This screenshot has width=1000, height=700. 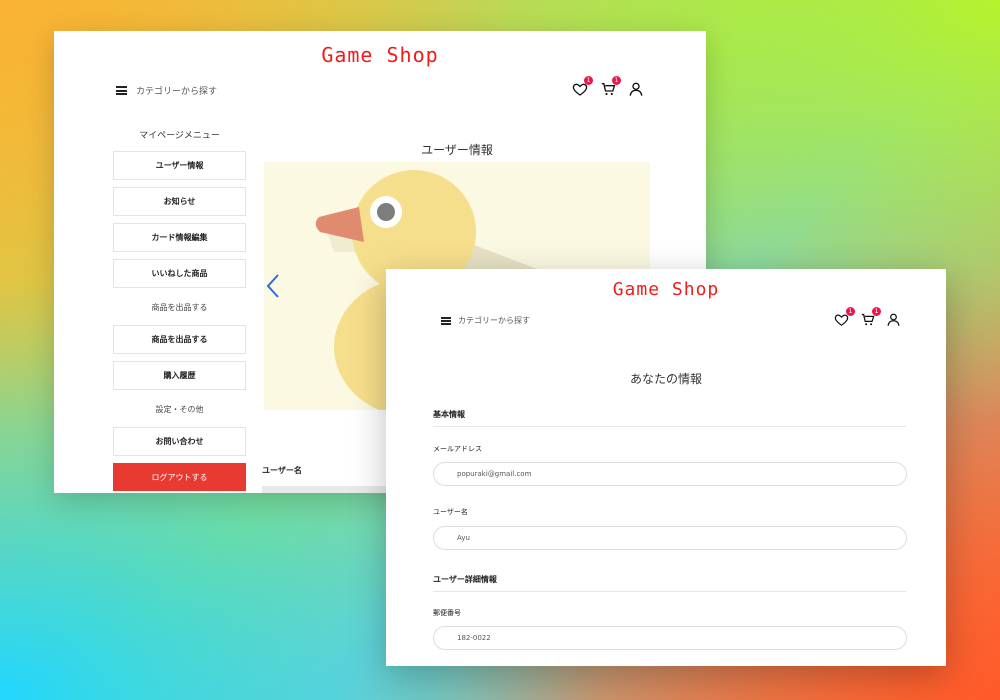 What do you see at coordinates (179, 136) in the screenshot?
I see `sidebar-title: マイページメニュー` at bounding box center [179, 136].